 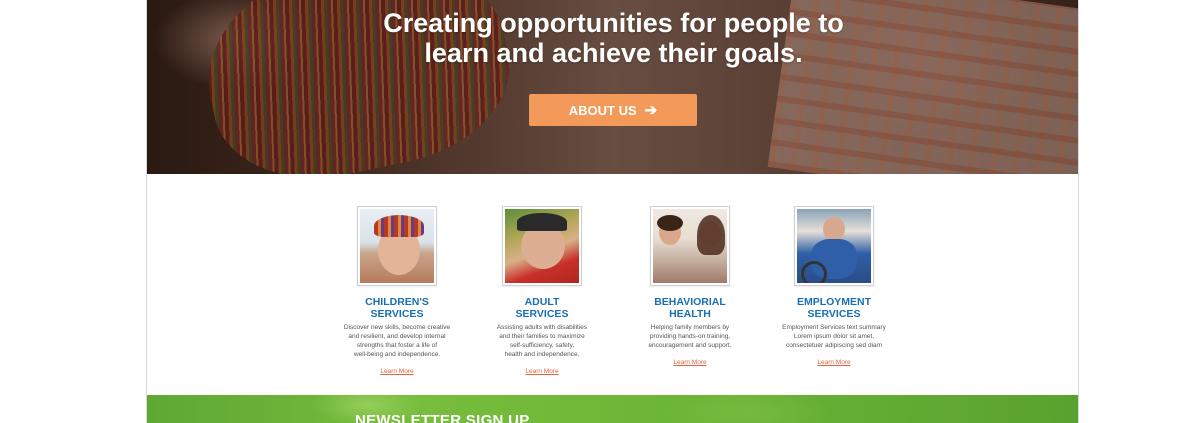 I want to click on service-desc-line: well-being and independence., so click(x=397, y=354).